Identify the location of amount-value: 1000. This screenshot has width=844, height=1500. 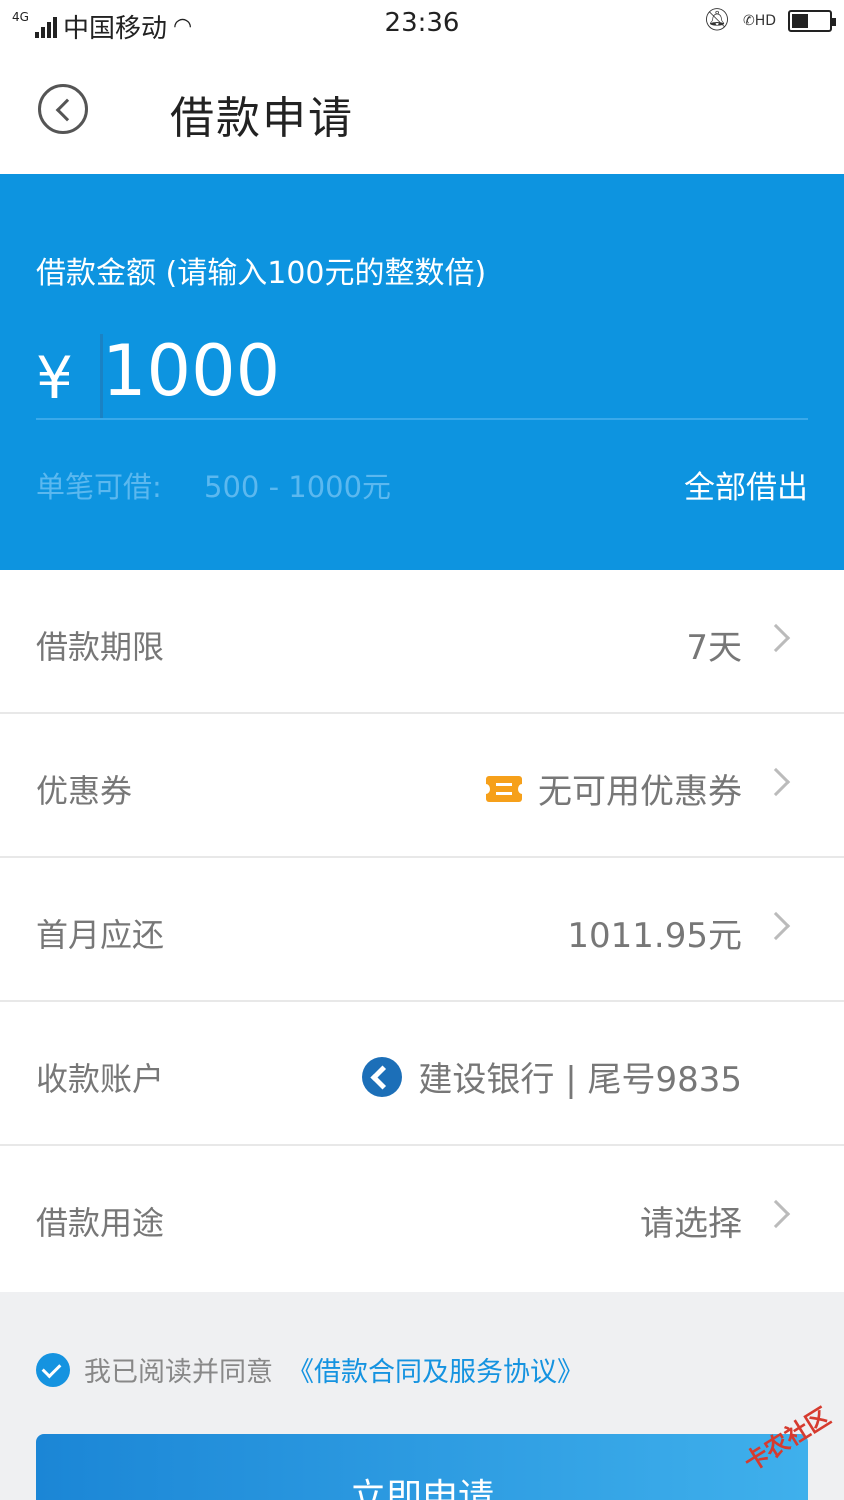
(191, 371).